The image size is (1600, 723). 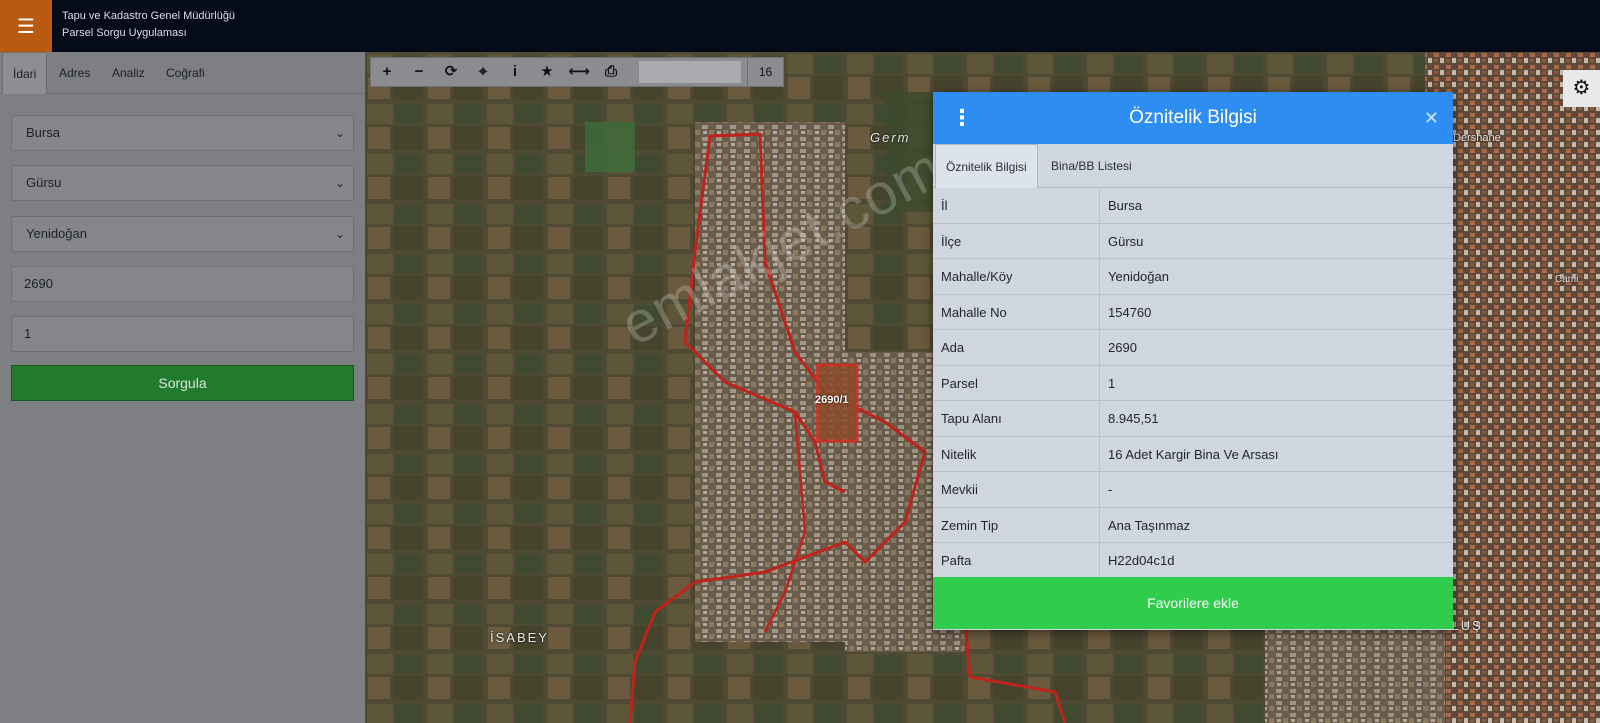 I want to click on parcel-input: 1, so click(x=182, y=334).